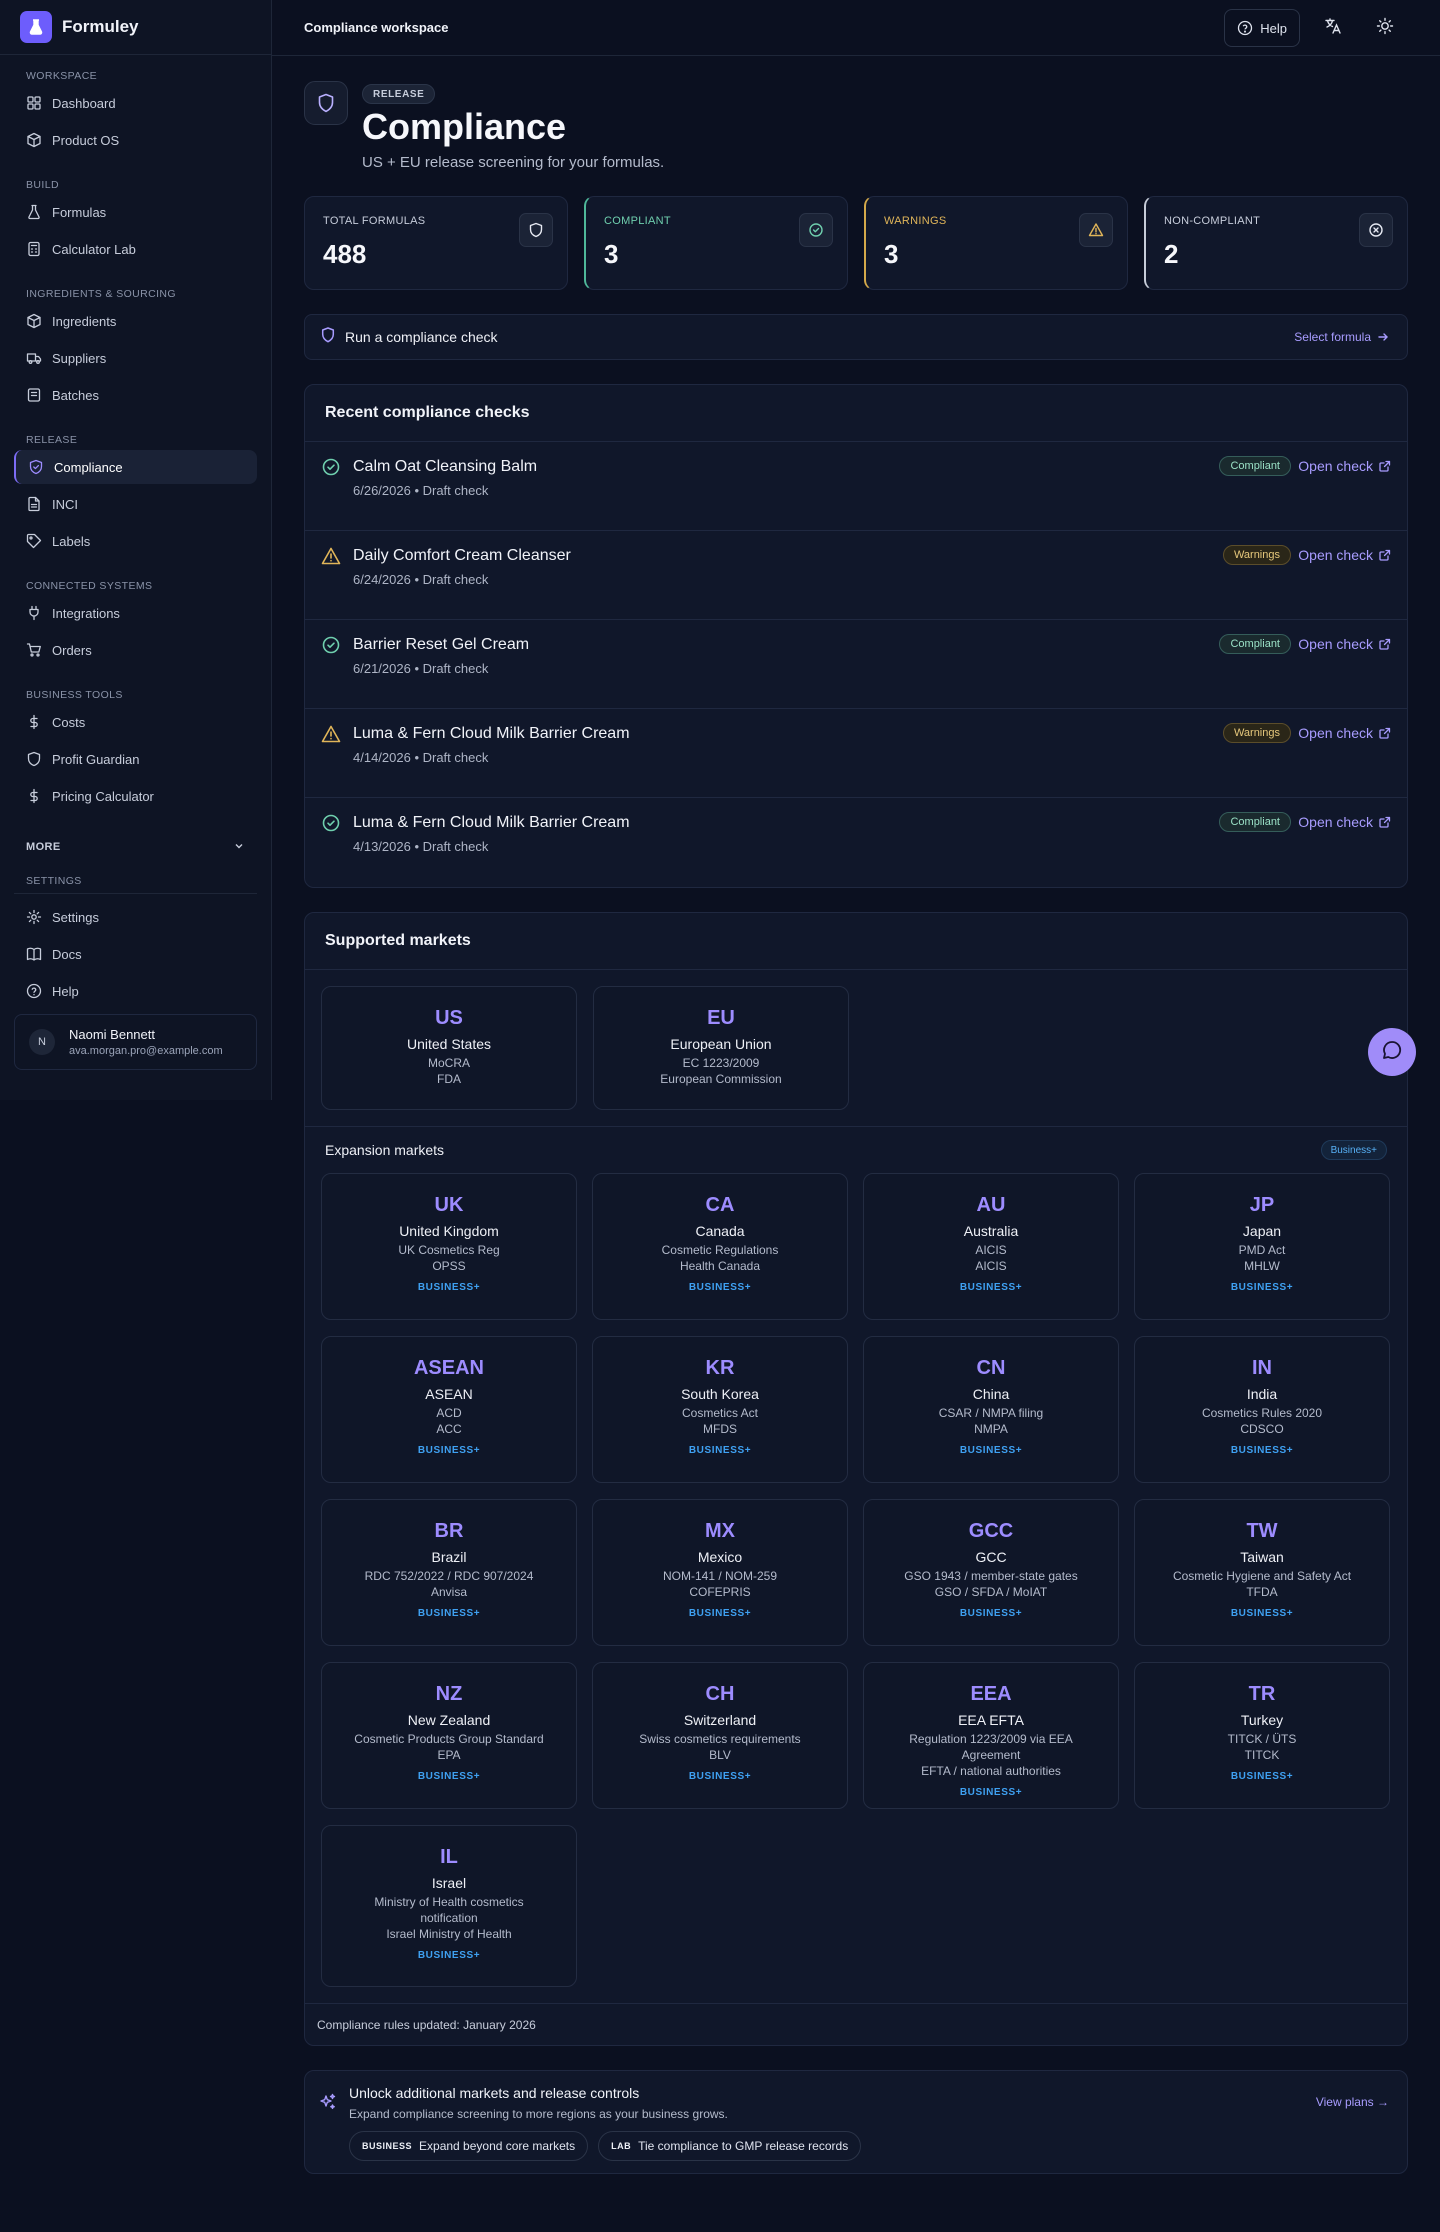 The width and height of the screenshot is (1440, 2232). What do you see at coordinates (34, 212) in the screenshot?
I see `flask-icon` at bounding box center [34, 212].